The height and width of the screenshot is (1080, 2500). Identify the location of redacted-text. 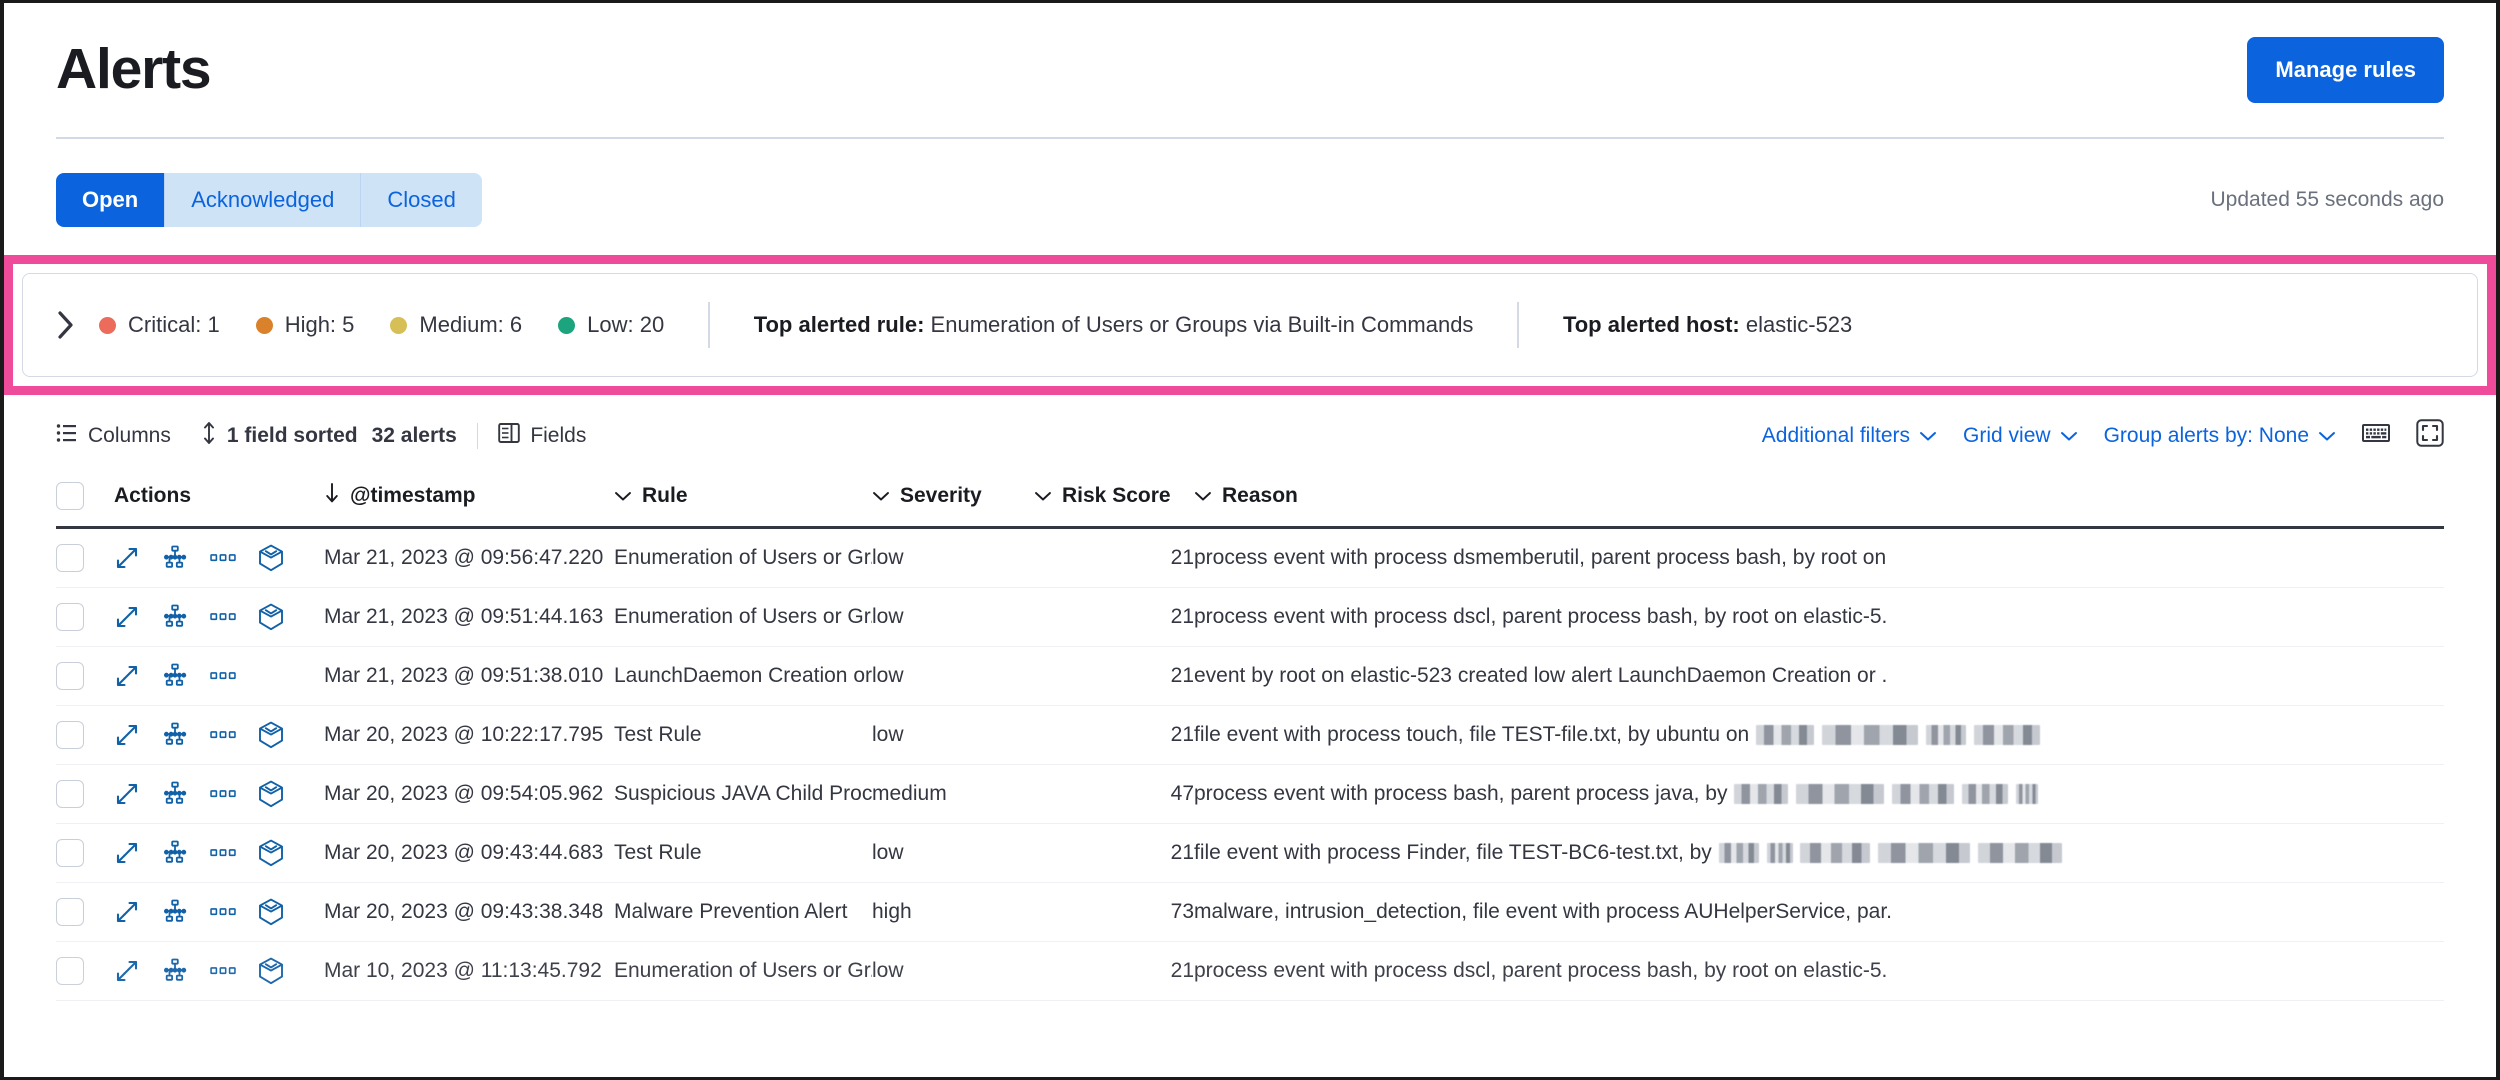
(1885, 793).